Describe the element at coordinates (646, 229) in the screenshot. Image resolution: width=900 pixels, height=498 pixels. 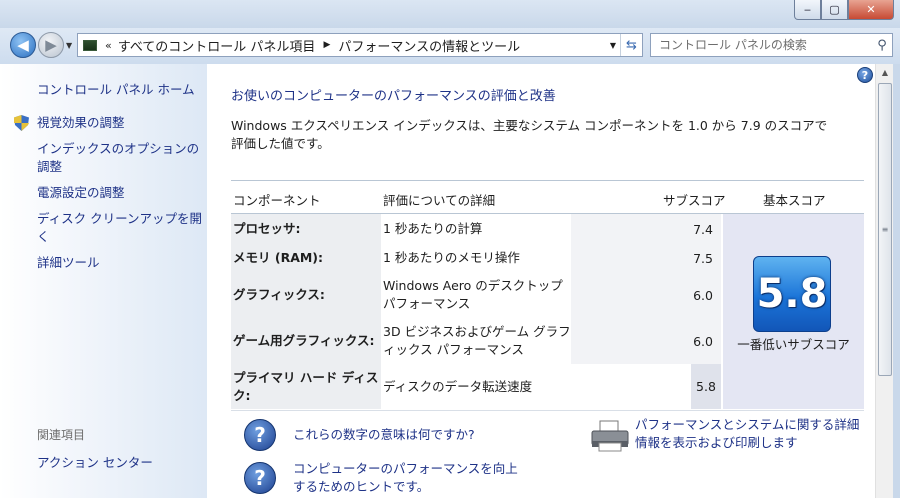
I see `component-subscore: 7.4` at that location.